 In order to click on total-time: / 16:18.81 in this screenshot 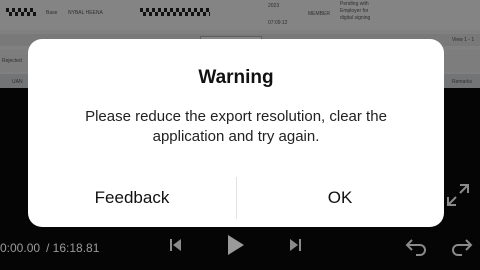, I will do `click(73, 248)`.